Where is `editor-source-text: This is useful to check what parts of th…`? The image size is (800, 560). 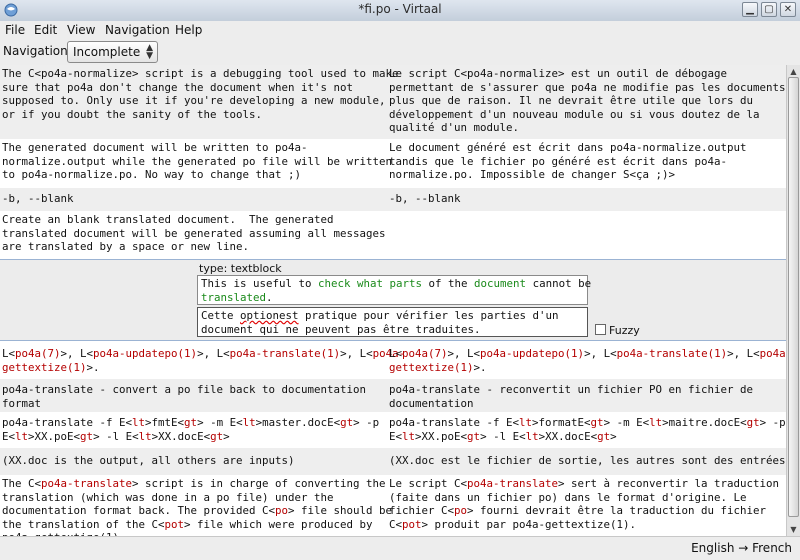
editor-source-text: This is useful to check what parts of th… is located at coordinates (394, 290).